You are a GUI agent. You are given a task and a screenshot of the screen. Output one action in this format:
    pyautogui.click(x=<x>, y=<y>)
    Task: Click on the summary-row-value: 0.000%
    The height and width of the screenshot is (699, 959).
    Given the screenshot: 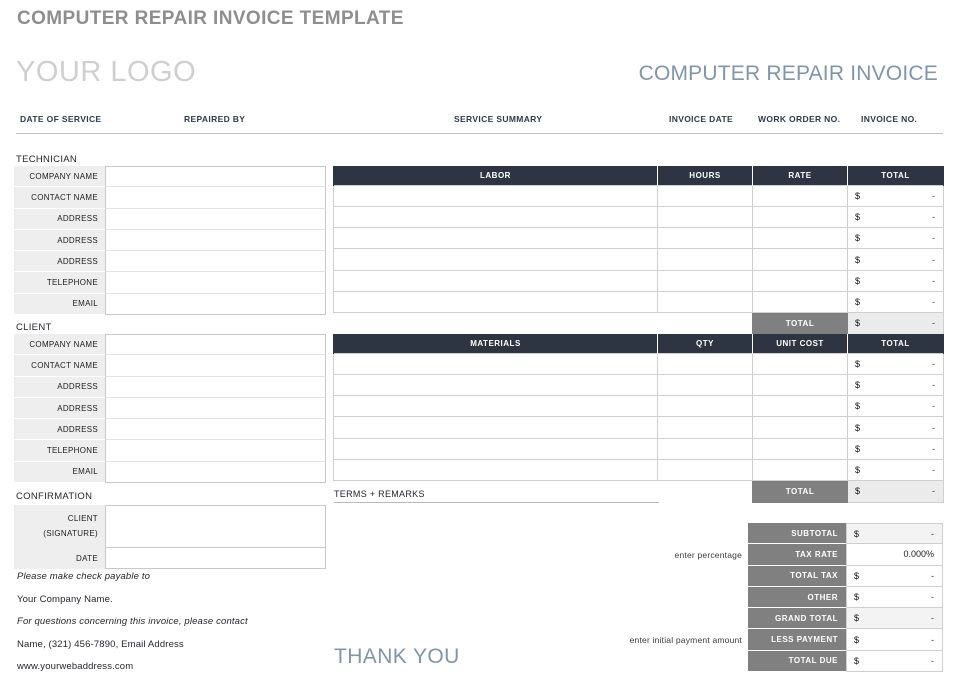 What is the action you would take?
    pyautogui.click(x=894, y=555)
    